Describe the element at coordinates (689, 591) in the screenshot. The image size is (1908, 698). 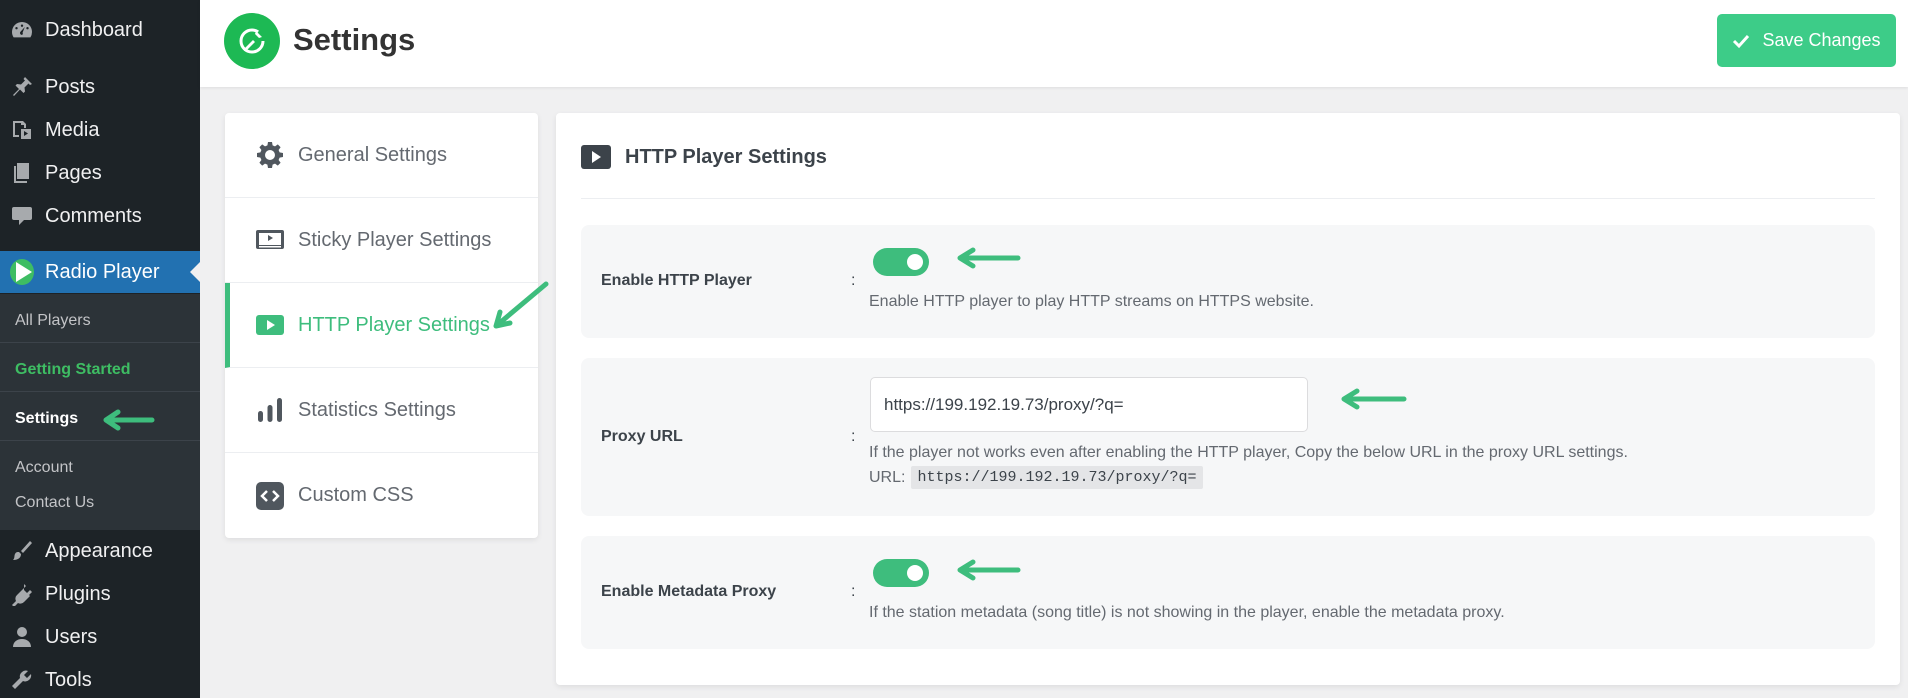
I see `field-label: Enable Metadata Proxy` at that location.